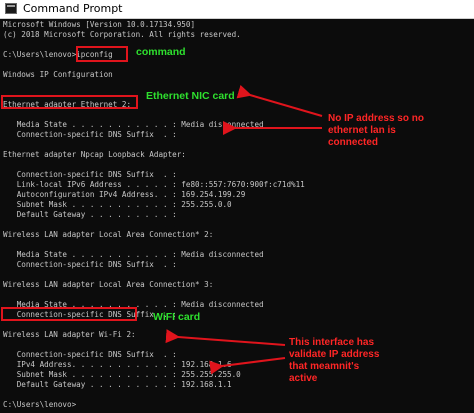  I want to click on console-line: Default Gateway . . . . . . . . . :, so click(90, 214).